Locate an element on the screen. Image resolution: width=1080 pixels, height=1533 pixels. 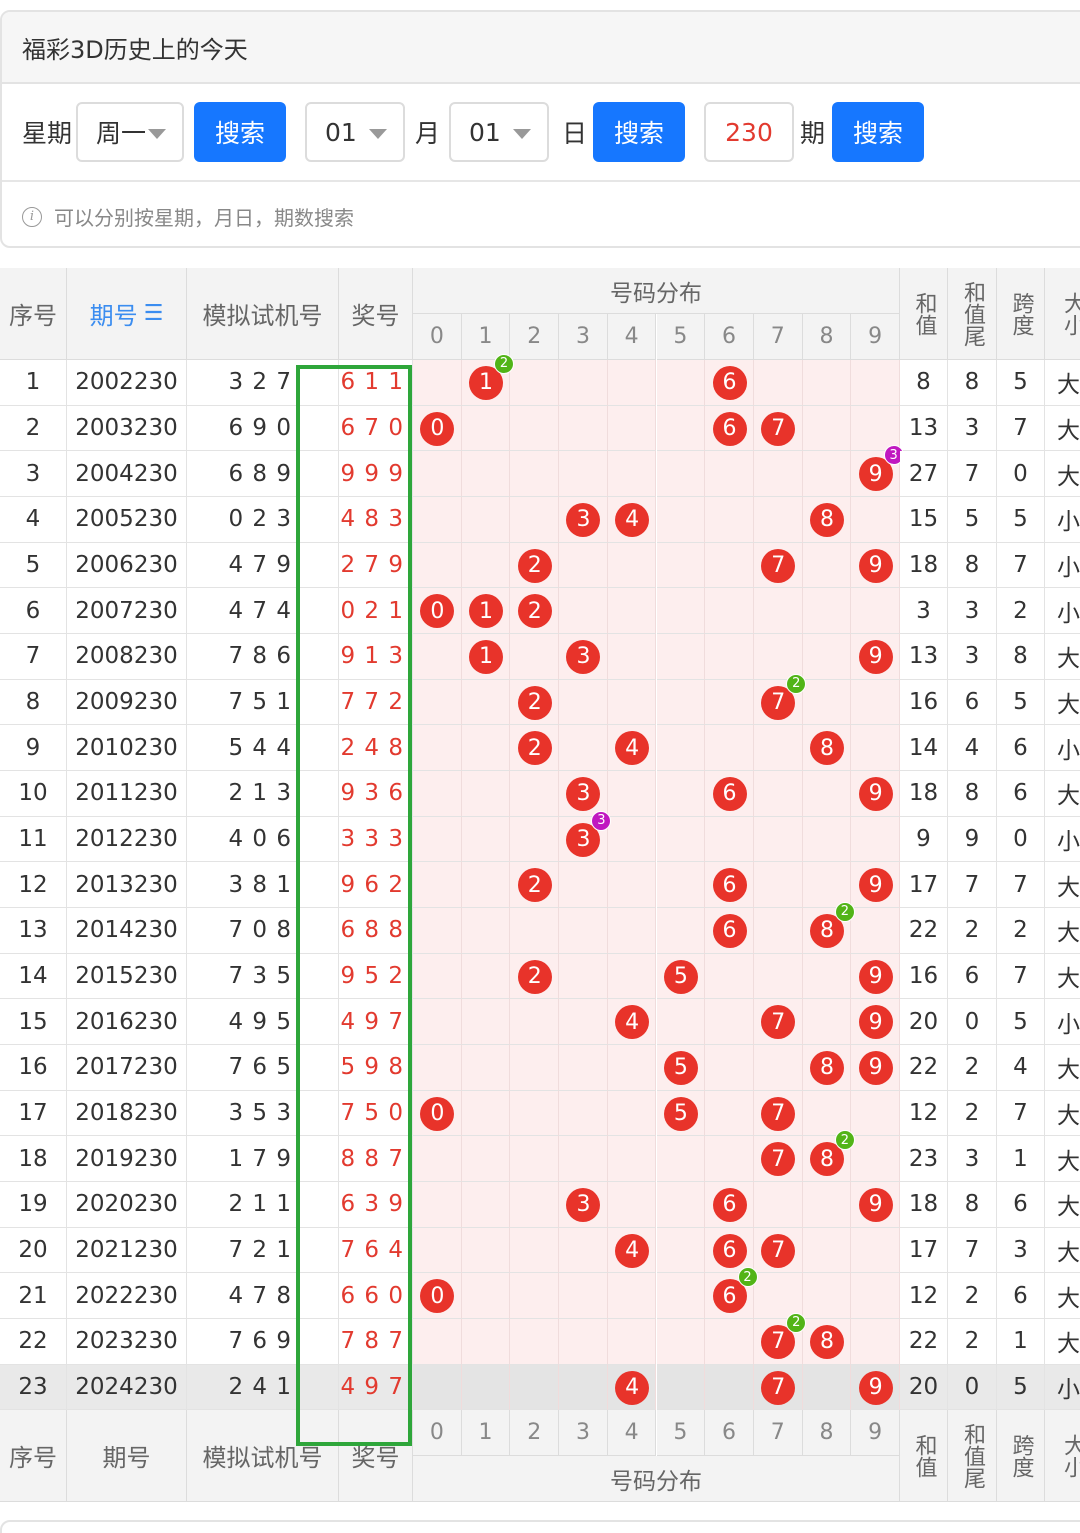
header-sum-tail: 和值尾 is located at coordinates (972, 1456).